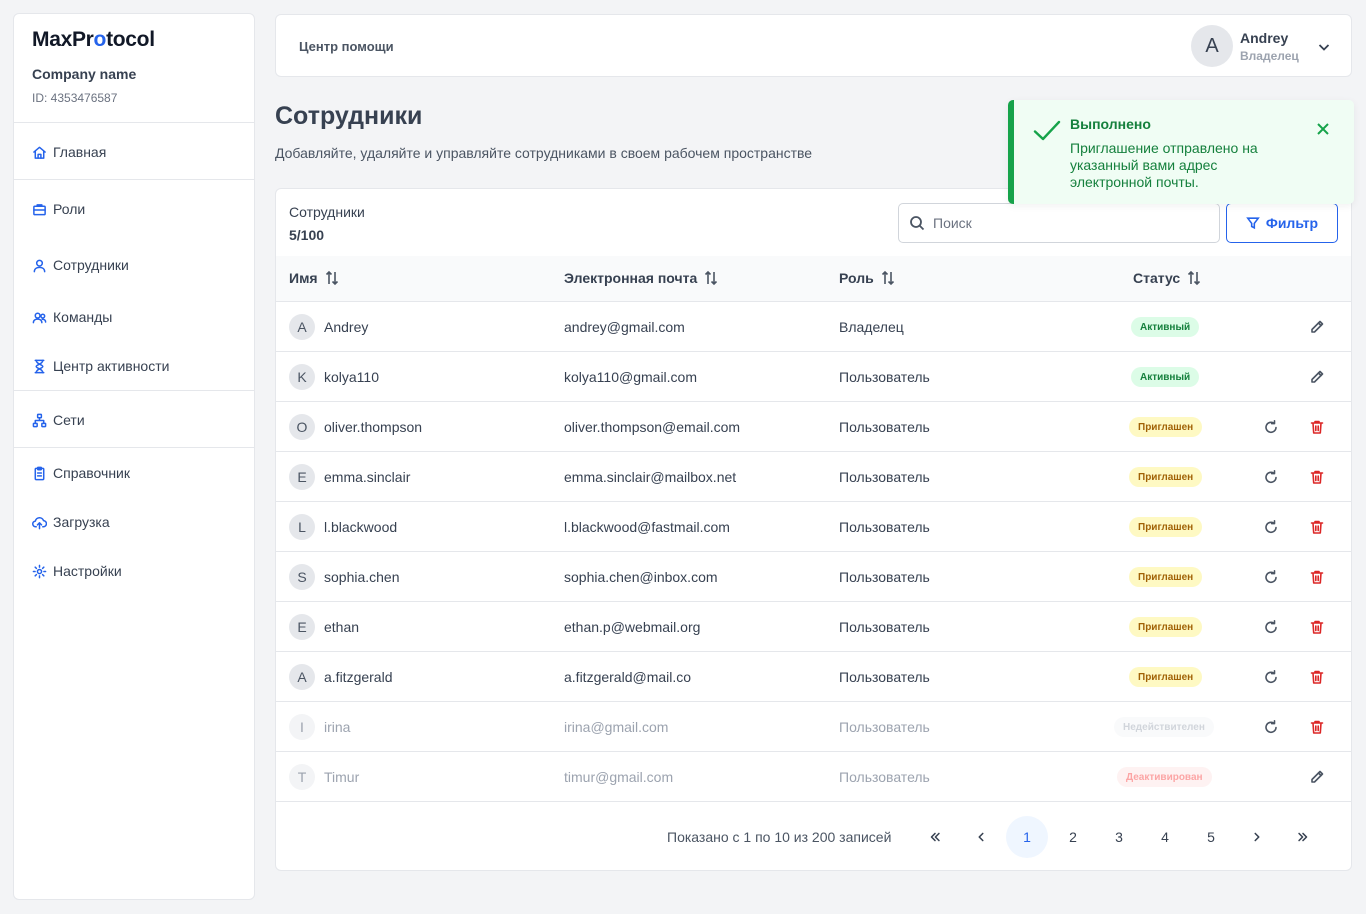 Image resolution: width=1366 pixels, height=914 pixels. Describe the element at coordinates (302, 377) in the screenshot. I see `avatar: K` at that location.